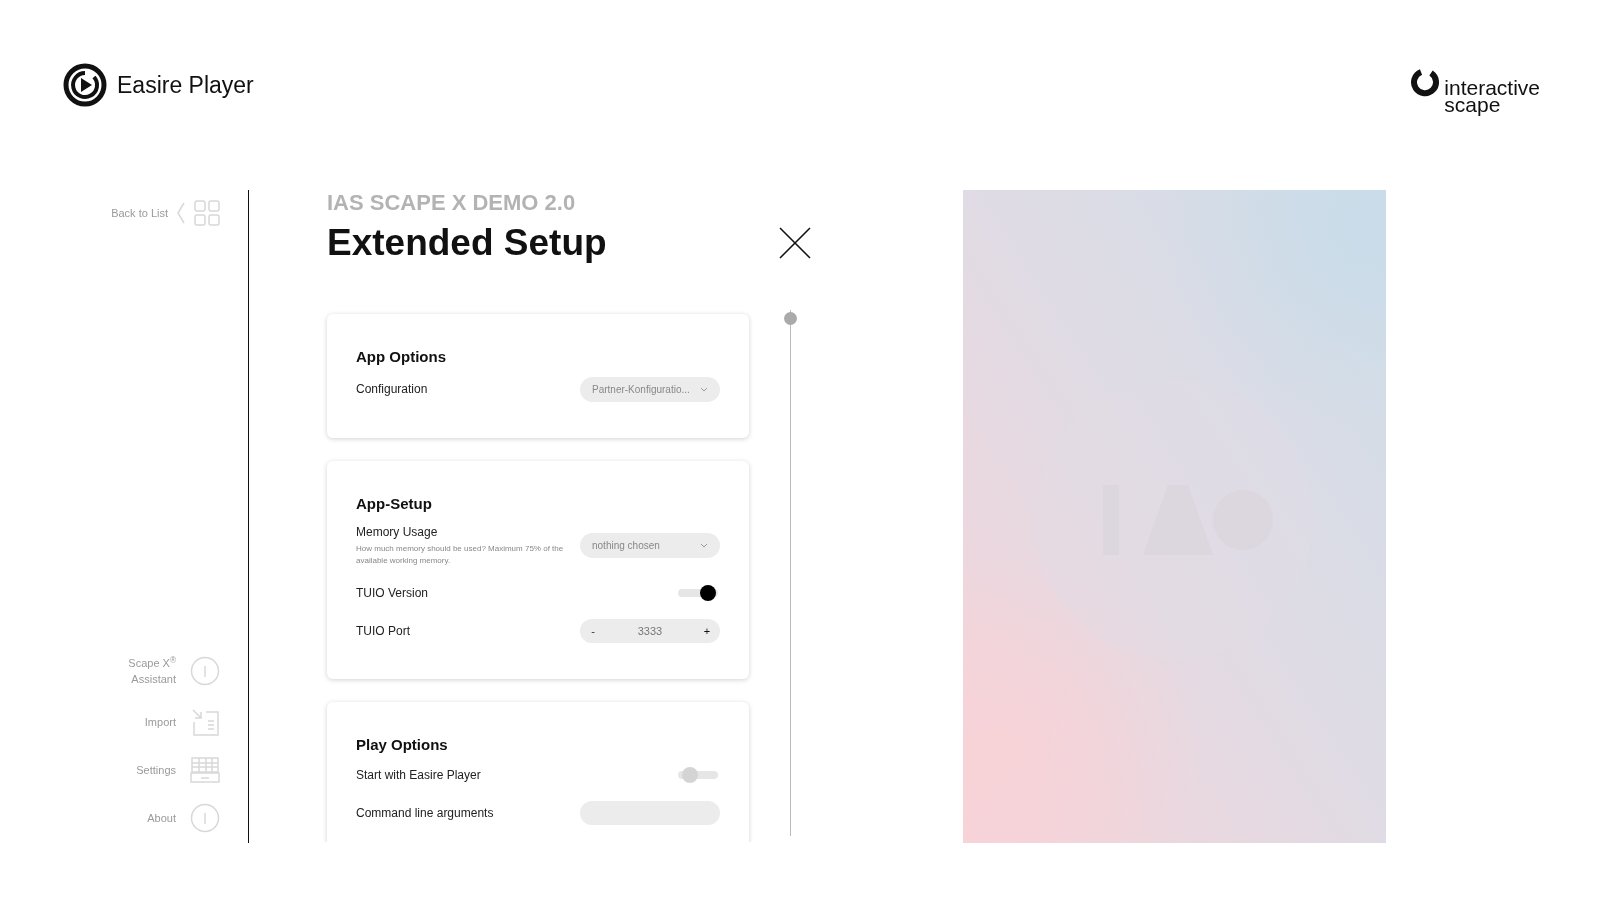  I want to click on section-title: App Options, so click(401, 357).